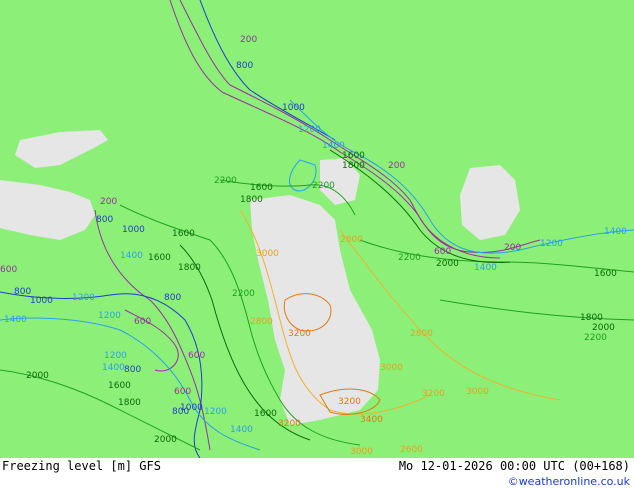 This screenshot has width=634, height=490. Describe the element at coordinates (514, 466) in the screenshot. I see `forecast-datetime: Mo 12-01-2026 00:00 UTC (00+168)` at that location.